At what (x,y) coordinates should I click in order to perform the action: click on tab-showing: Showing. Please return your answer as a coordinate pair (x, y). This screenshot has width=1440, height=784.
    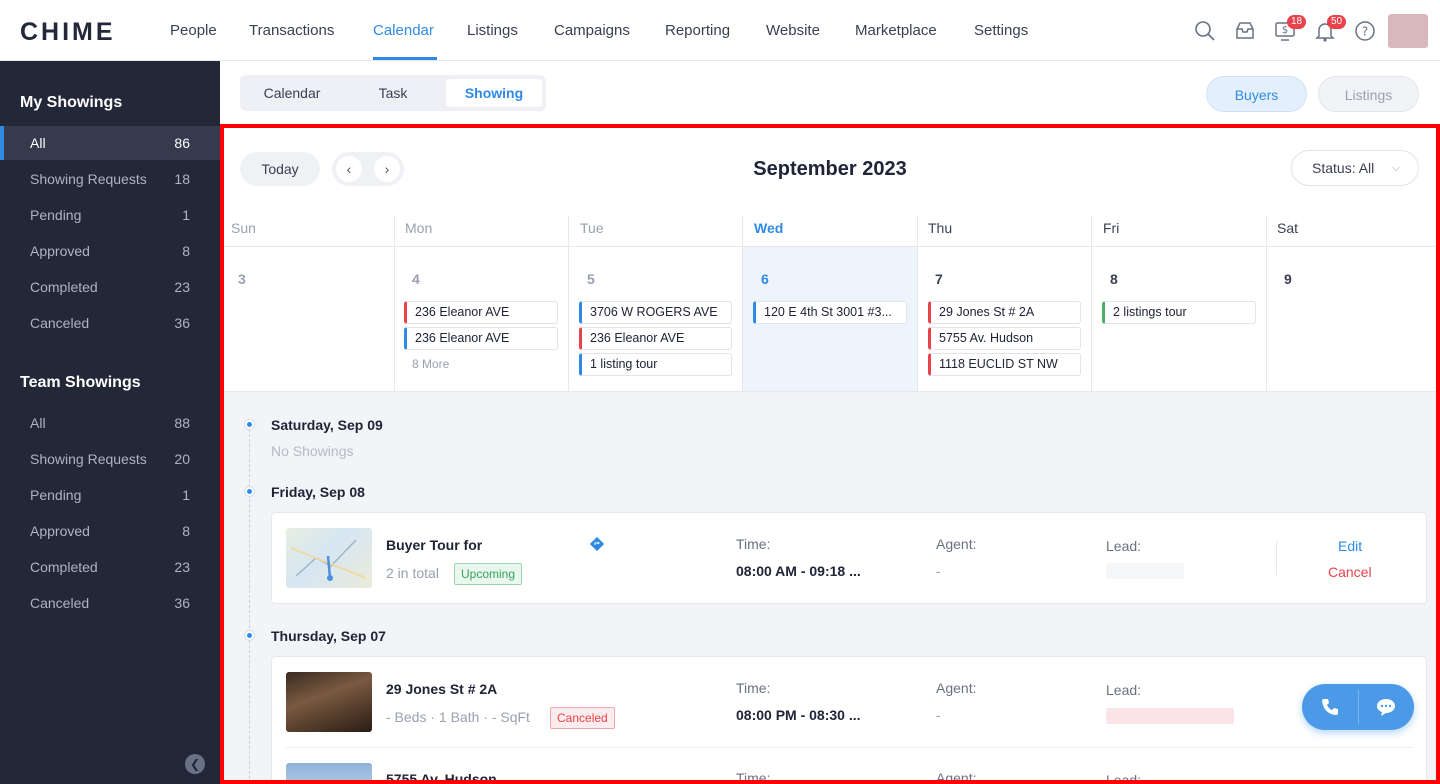
    Looking at the image, I should click on (494, 93).